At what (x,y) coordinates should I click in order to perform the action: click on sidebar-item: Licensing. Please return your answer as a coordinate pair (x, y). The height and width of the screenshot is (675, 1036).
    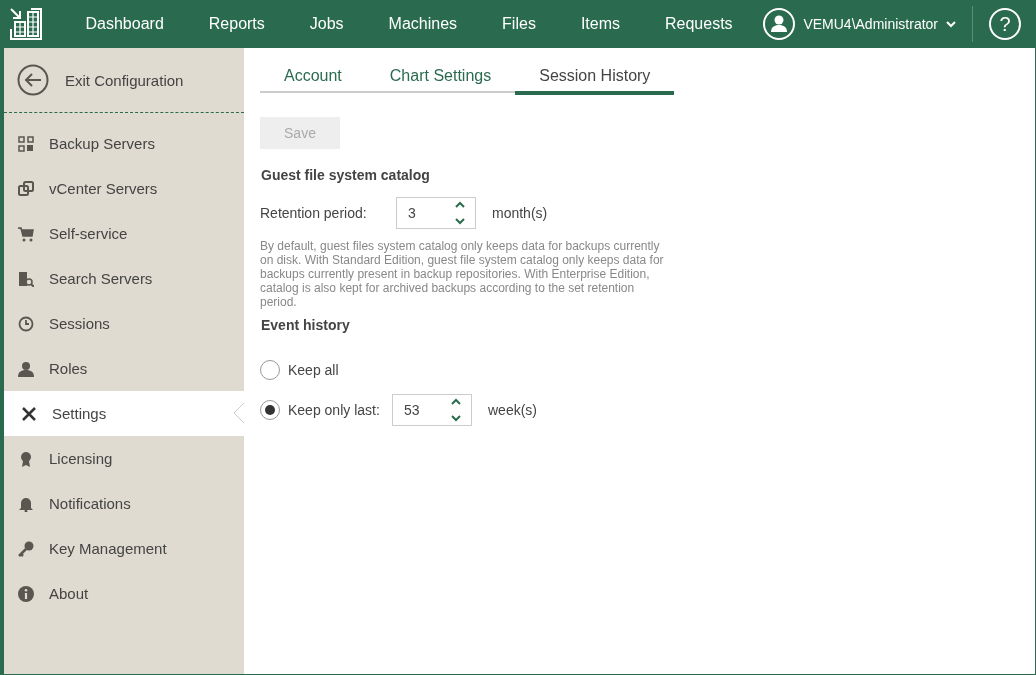
    Looking at the image, I should click on (124, 458).